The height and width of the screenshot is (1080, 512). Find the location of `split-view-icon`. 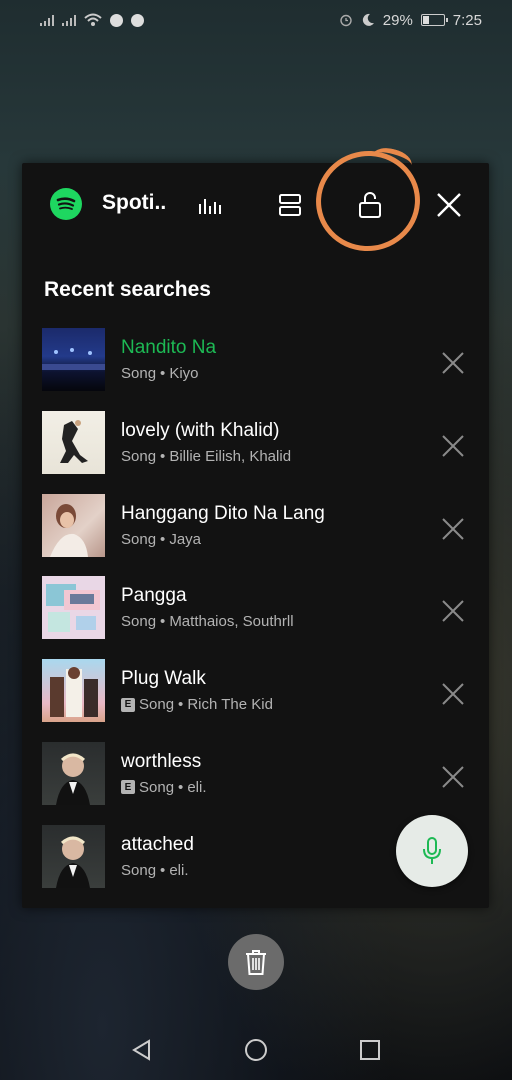

split-view-icon is located at coordinates (290, 205).